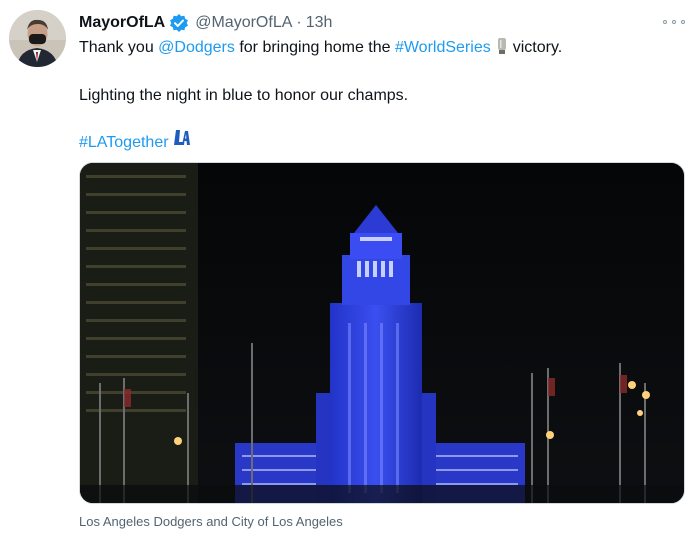  Describe the element at coordinates (182, 140) in the screenshot. I see `dodgers-la-logo-icon` at that location.